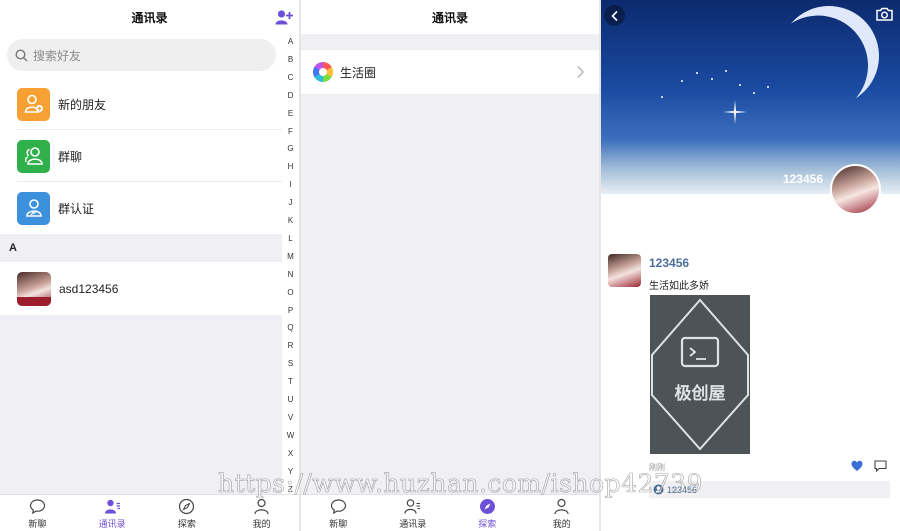 This screenshot has width=900, height=531. Describe the element at coordinates (855, 189) in the screenshot. I see `profile-avatar` at that location.